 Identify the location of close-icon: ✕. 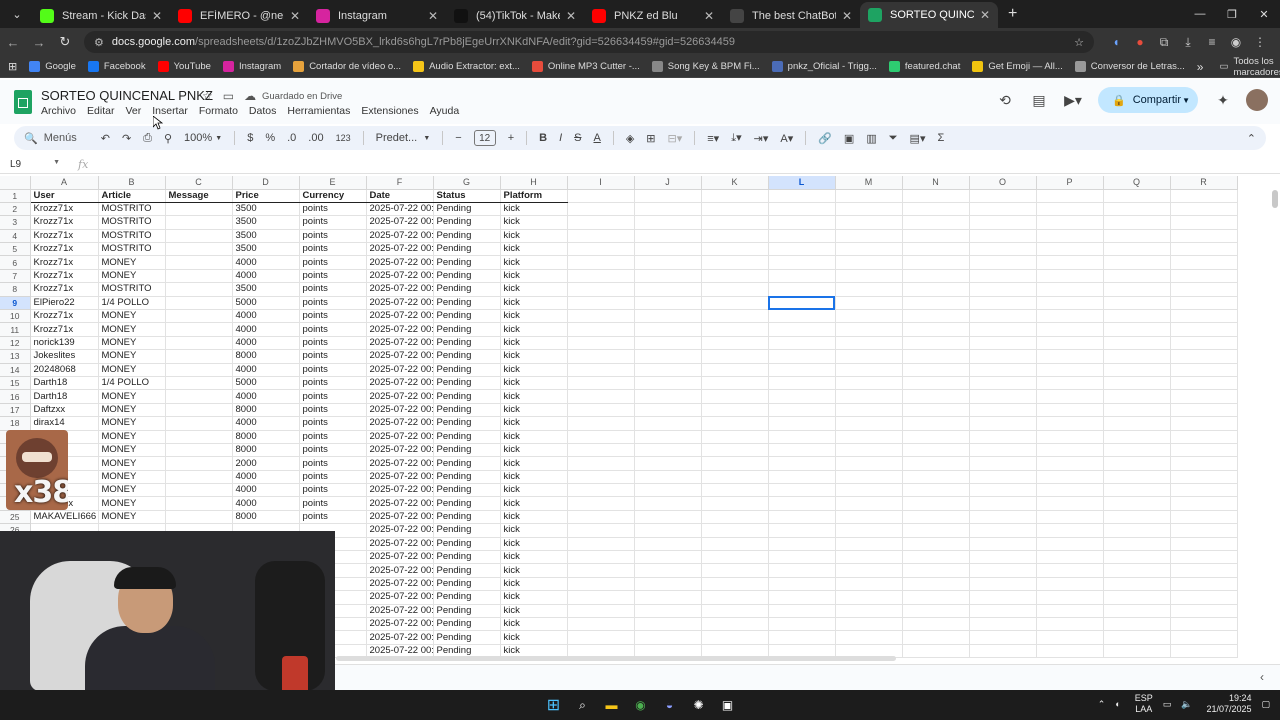
(157, 16).